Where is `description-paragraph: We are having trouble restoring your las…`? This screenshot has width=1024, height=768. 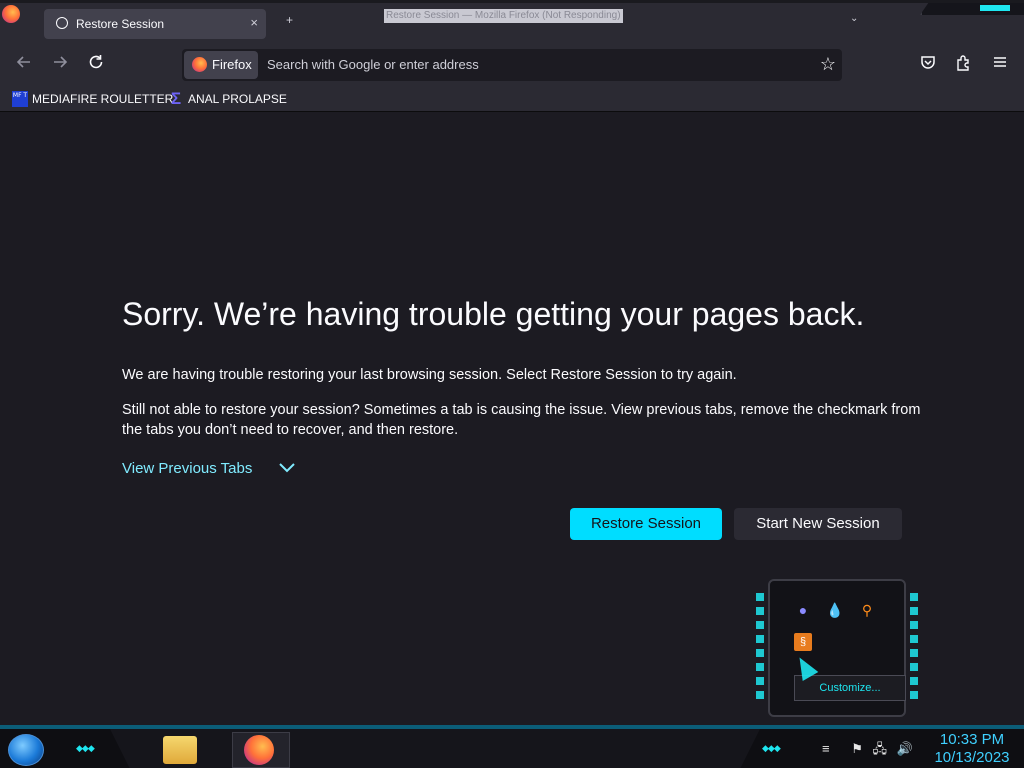 description-paragraph: We are having trouble restoring your las… is located at coordinates (429, 375).